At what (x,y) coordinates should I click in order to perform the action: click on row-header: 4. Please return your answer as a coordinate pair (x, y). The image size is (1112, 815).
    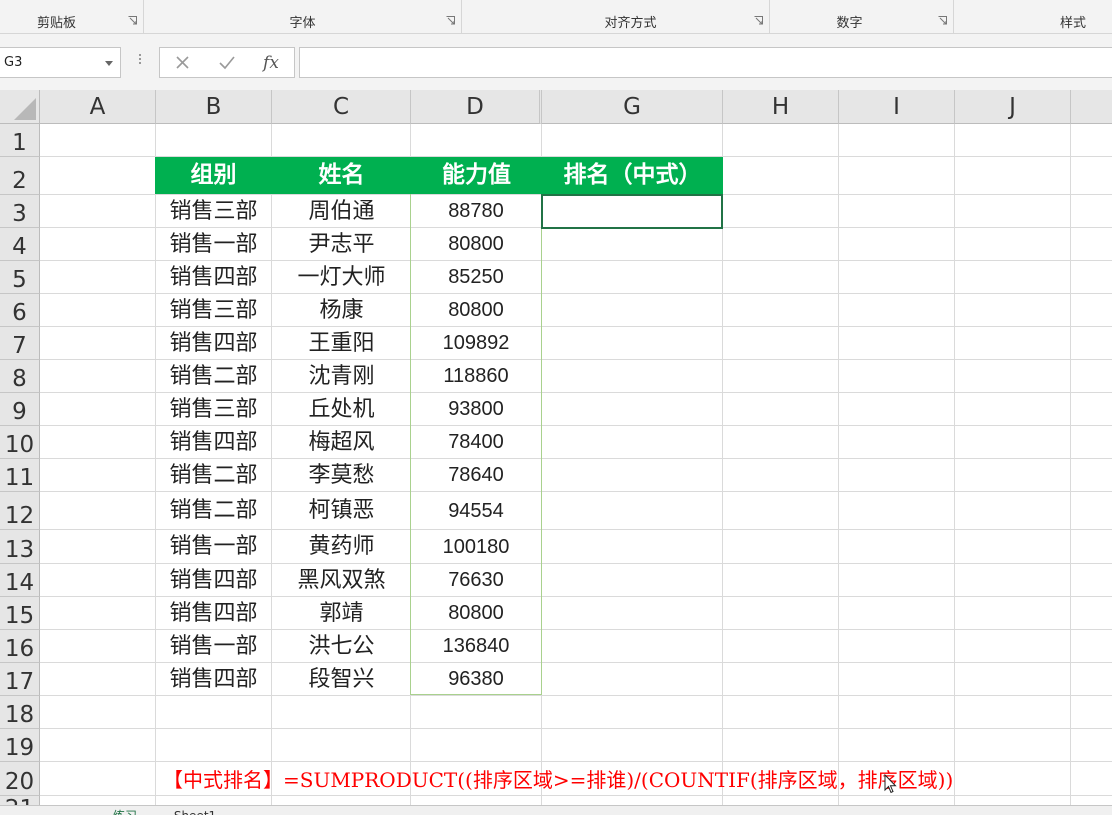
    Looking at the image, I should click on (20, 244).